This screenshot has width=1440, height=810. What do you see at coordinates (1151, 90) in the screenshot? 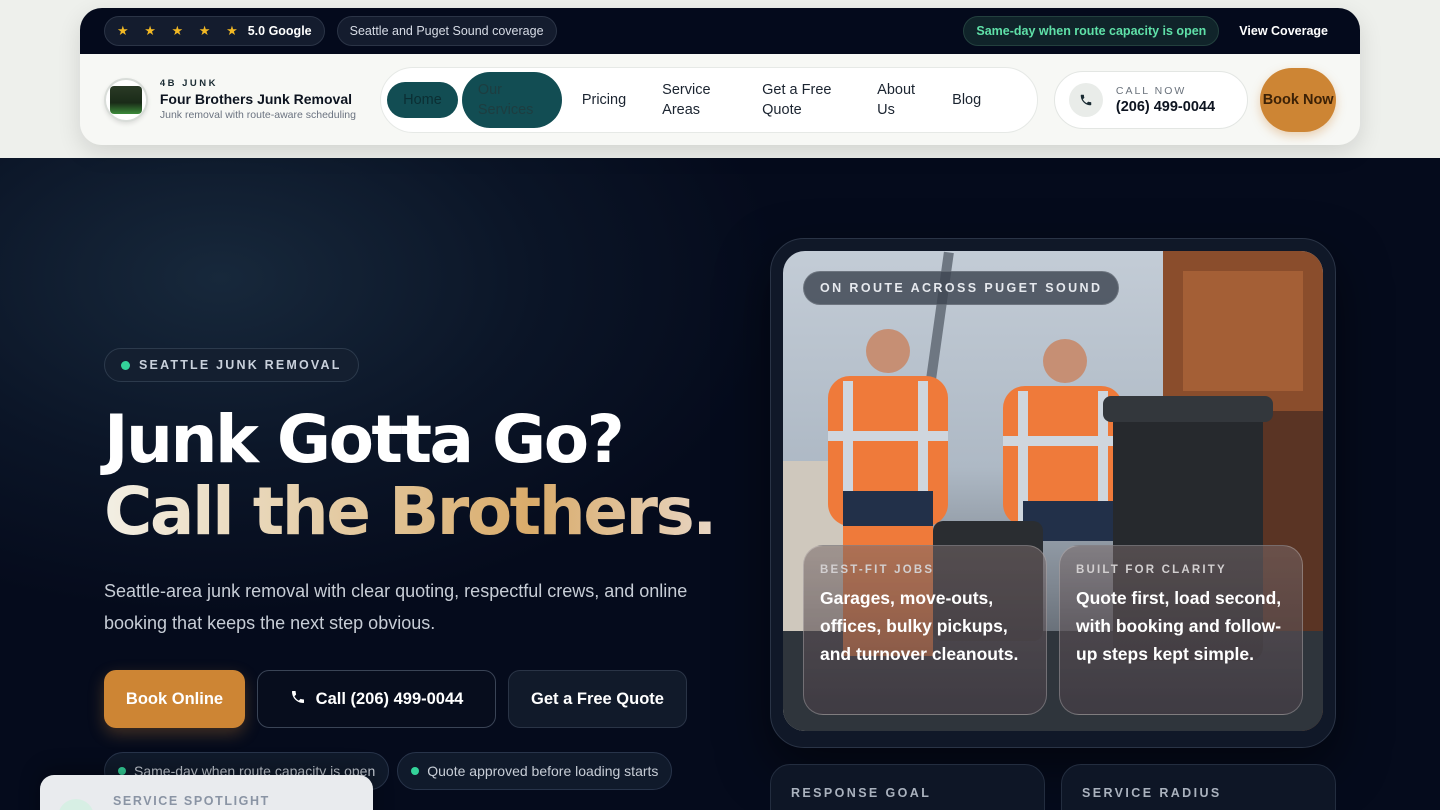
I see `call-now-label: CALL NOW` at bounding box center [1151, 90].